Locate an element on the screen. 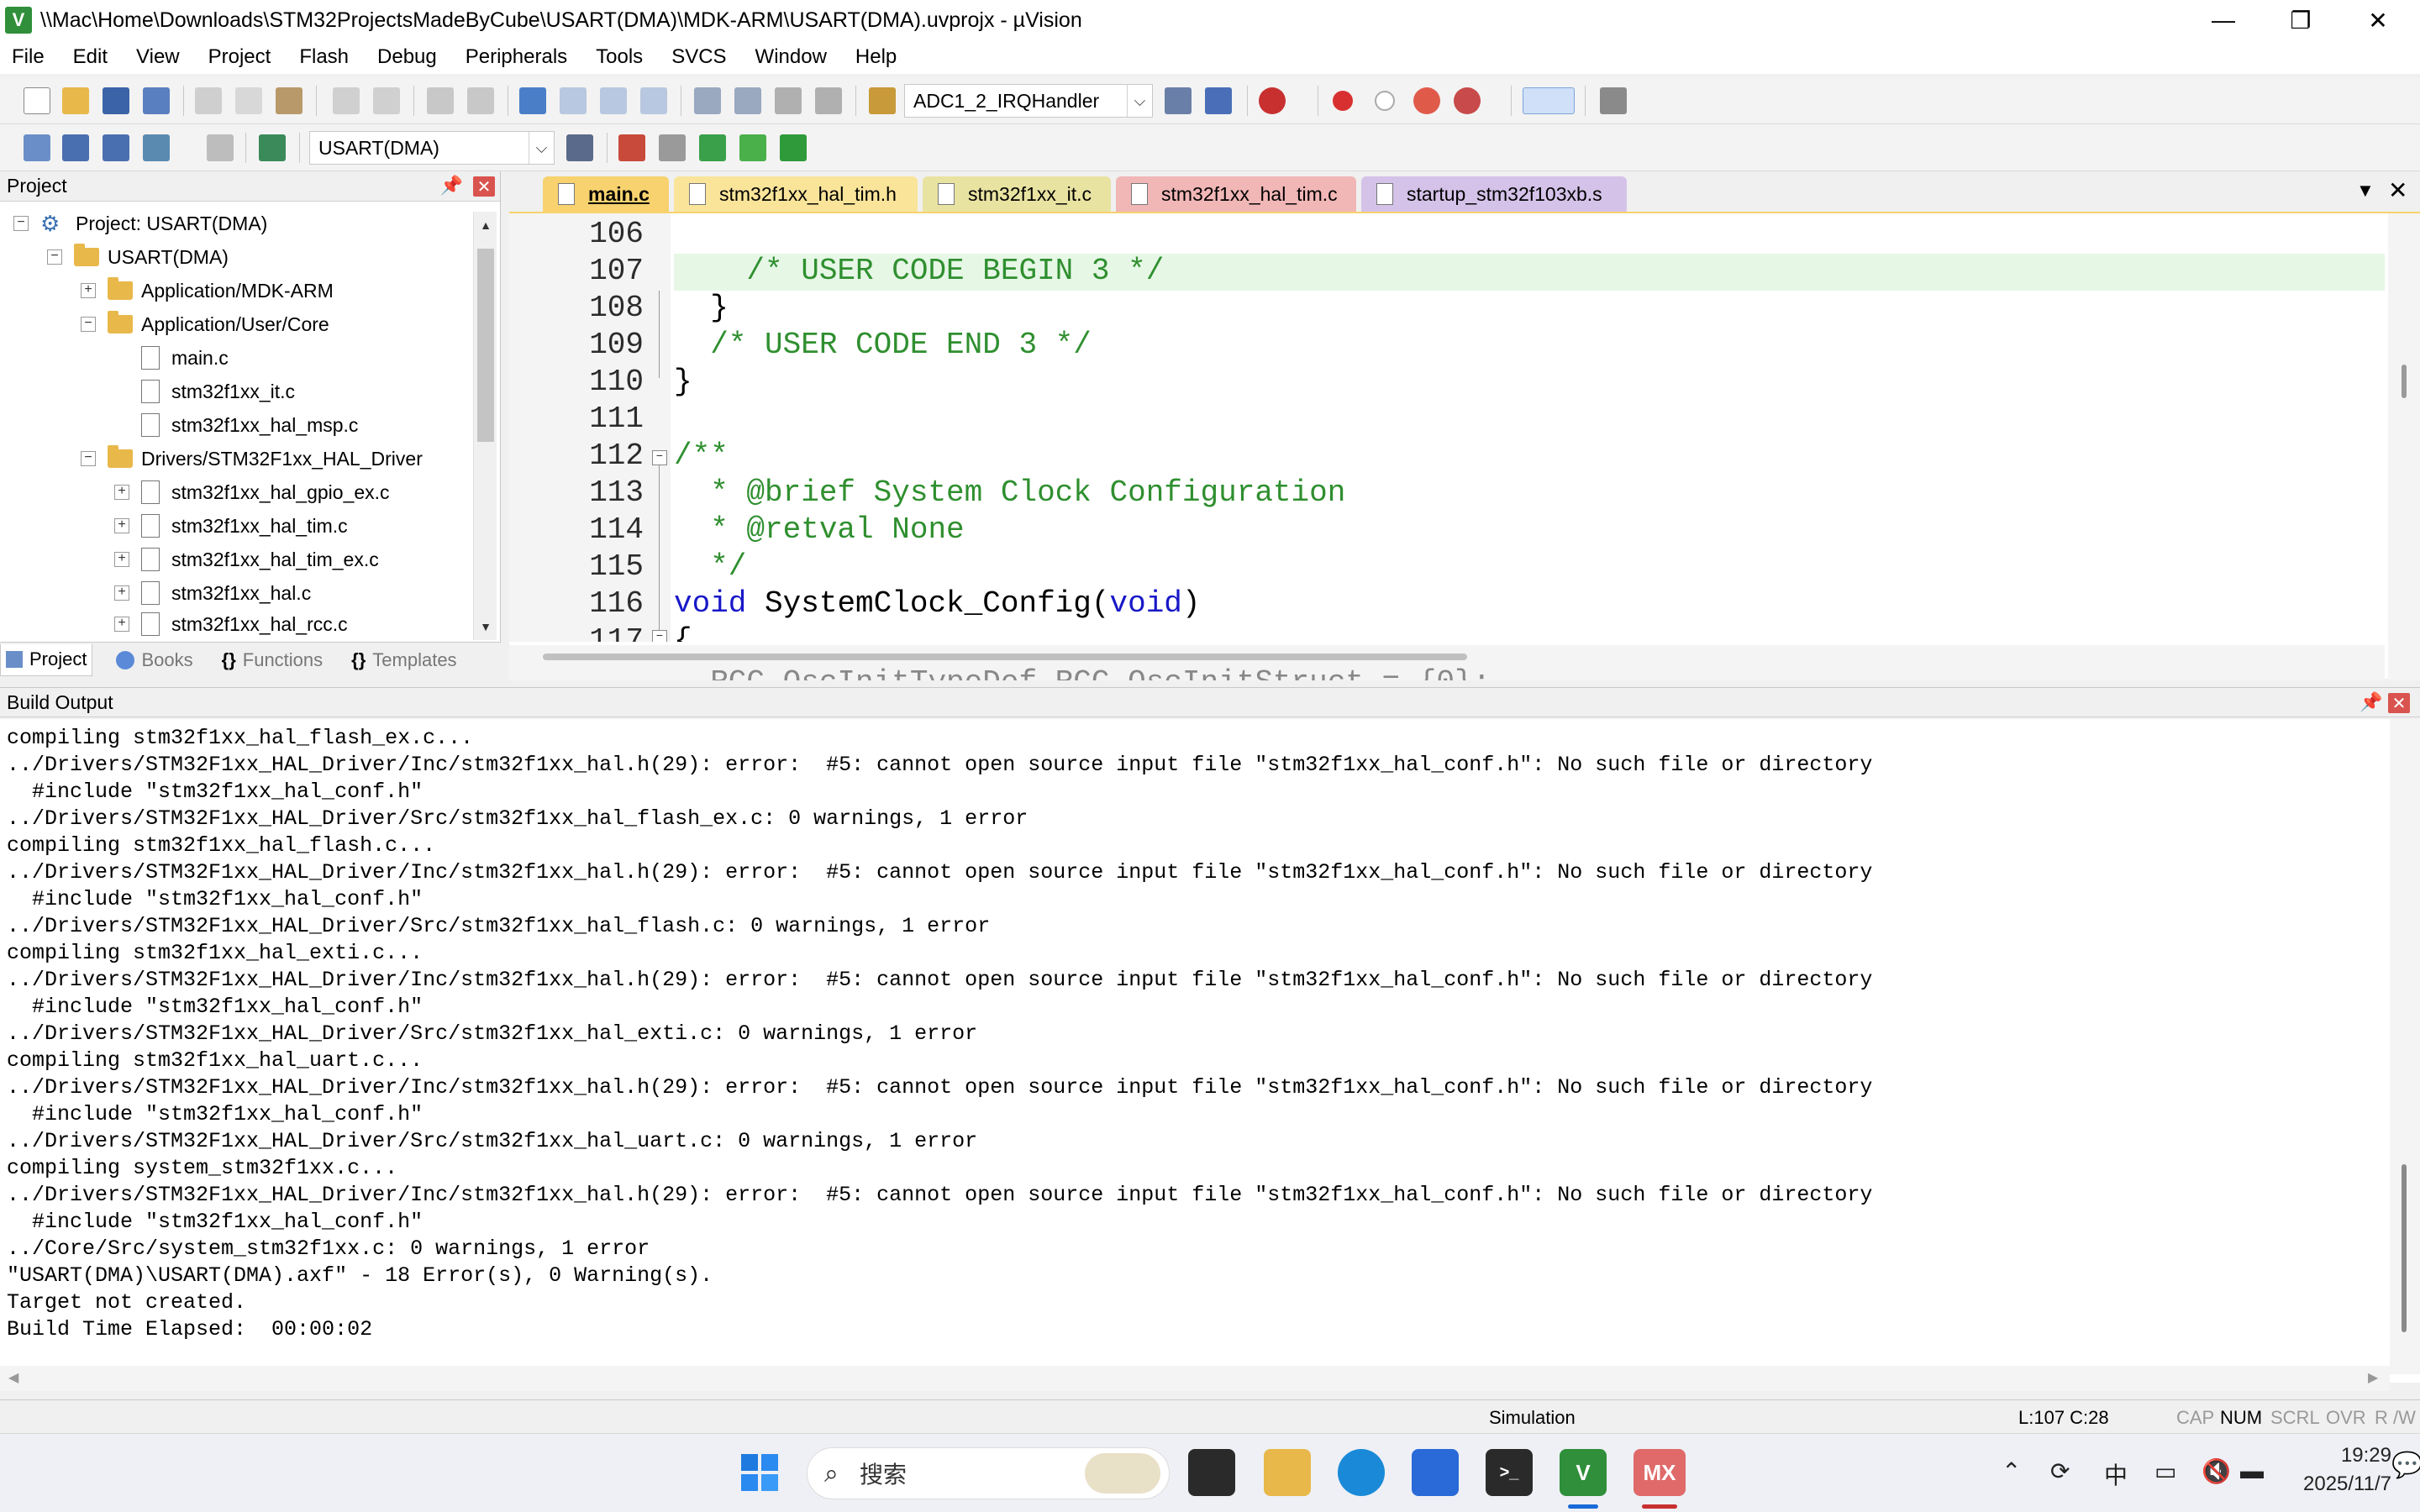  menu-help: Help is located at coordinates (876, 57).